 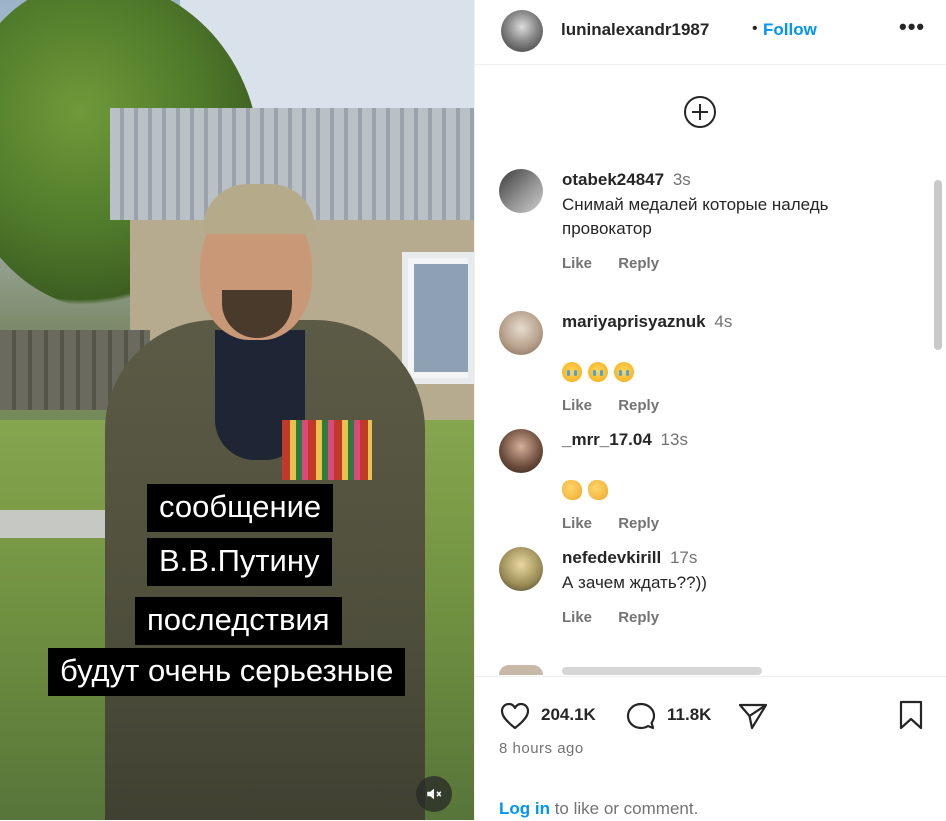 What do you see at coordinates (568, 714) in the screenshot?
I see `likes-count: 204.1K` at bounding box center [568, 714].